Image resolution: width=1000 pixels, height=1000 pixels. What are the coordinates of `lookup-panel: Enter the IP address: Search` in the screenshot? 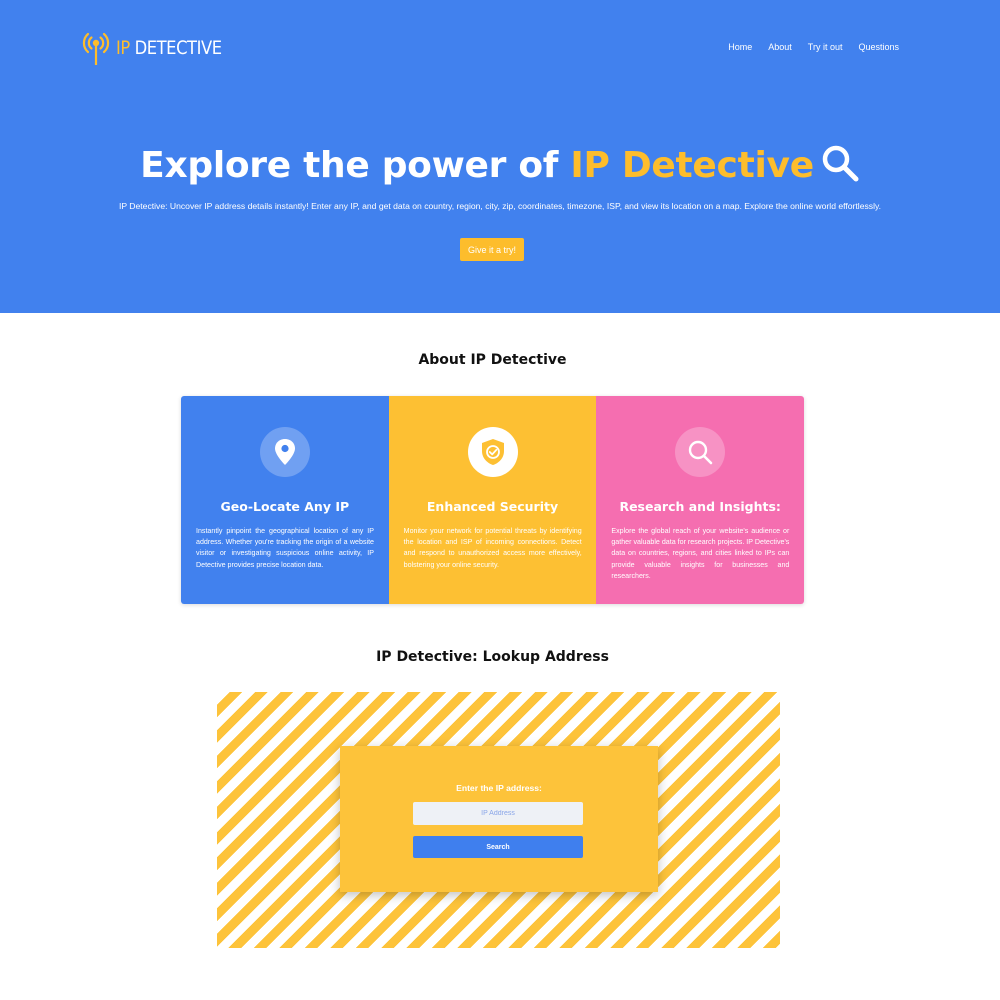 It's located at (499, 819).